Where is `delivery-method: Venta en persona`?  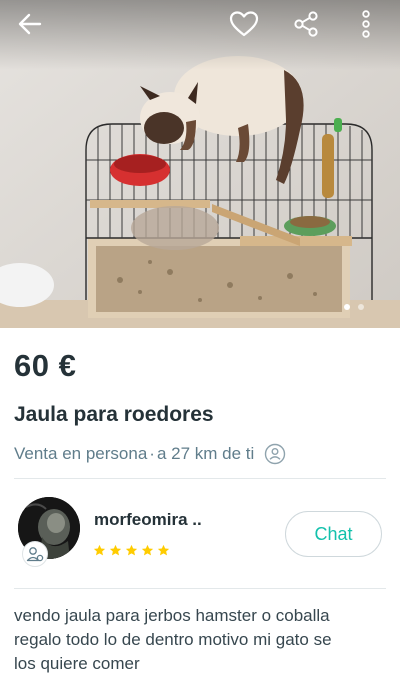
delivery-method: Venta en persona is located at coordinates (81, 453).